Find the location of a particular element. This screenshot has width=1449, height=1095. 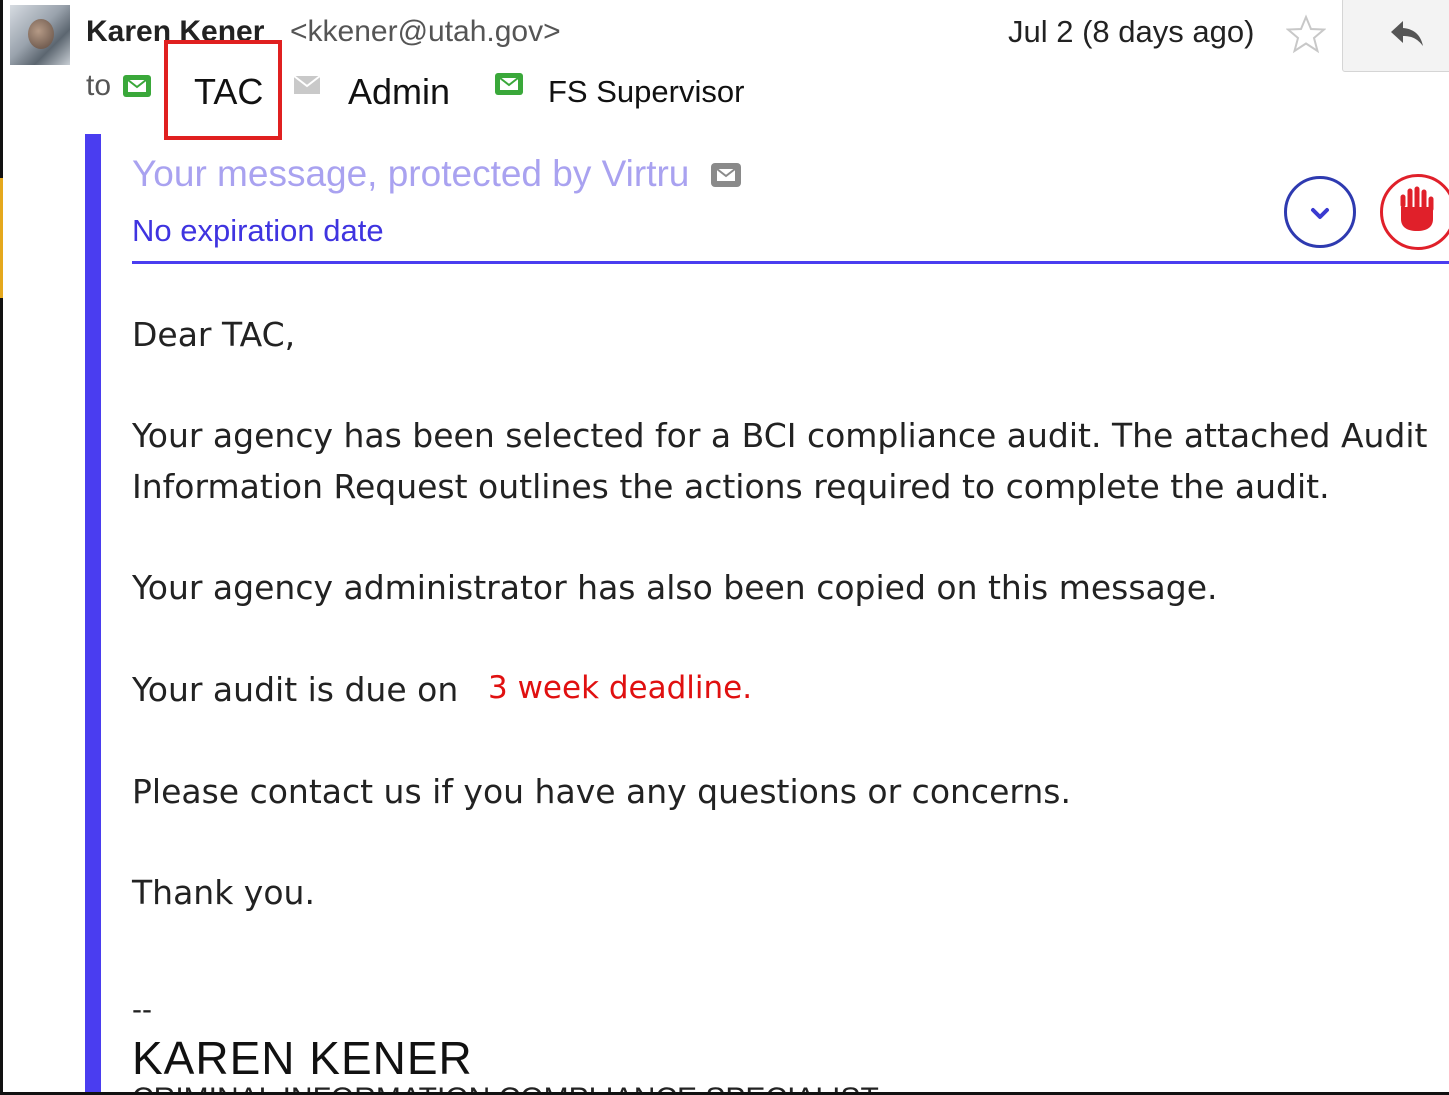

sender-email: <kkener@utah.gov> is located at coordinates (425, 31).